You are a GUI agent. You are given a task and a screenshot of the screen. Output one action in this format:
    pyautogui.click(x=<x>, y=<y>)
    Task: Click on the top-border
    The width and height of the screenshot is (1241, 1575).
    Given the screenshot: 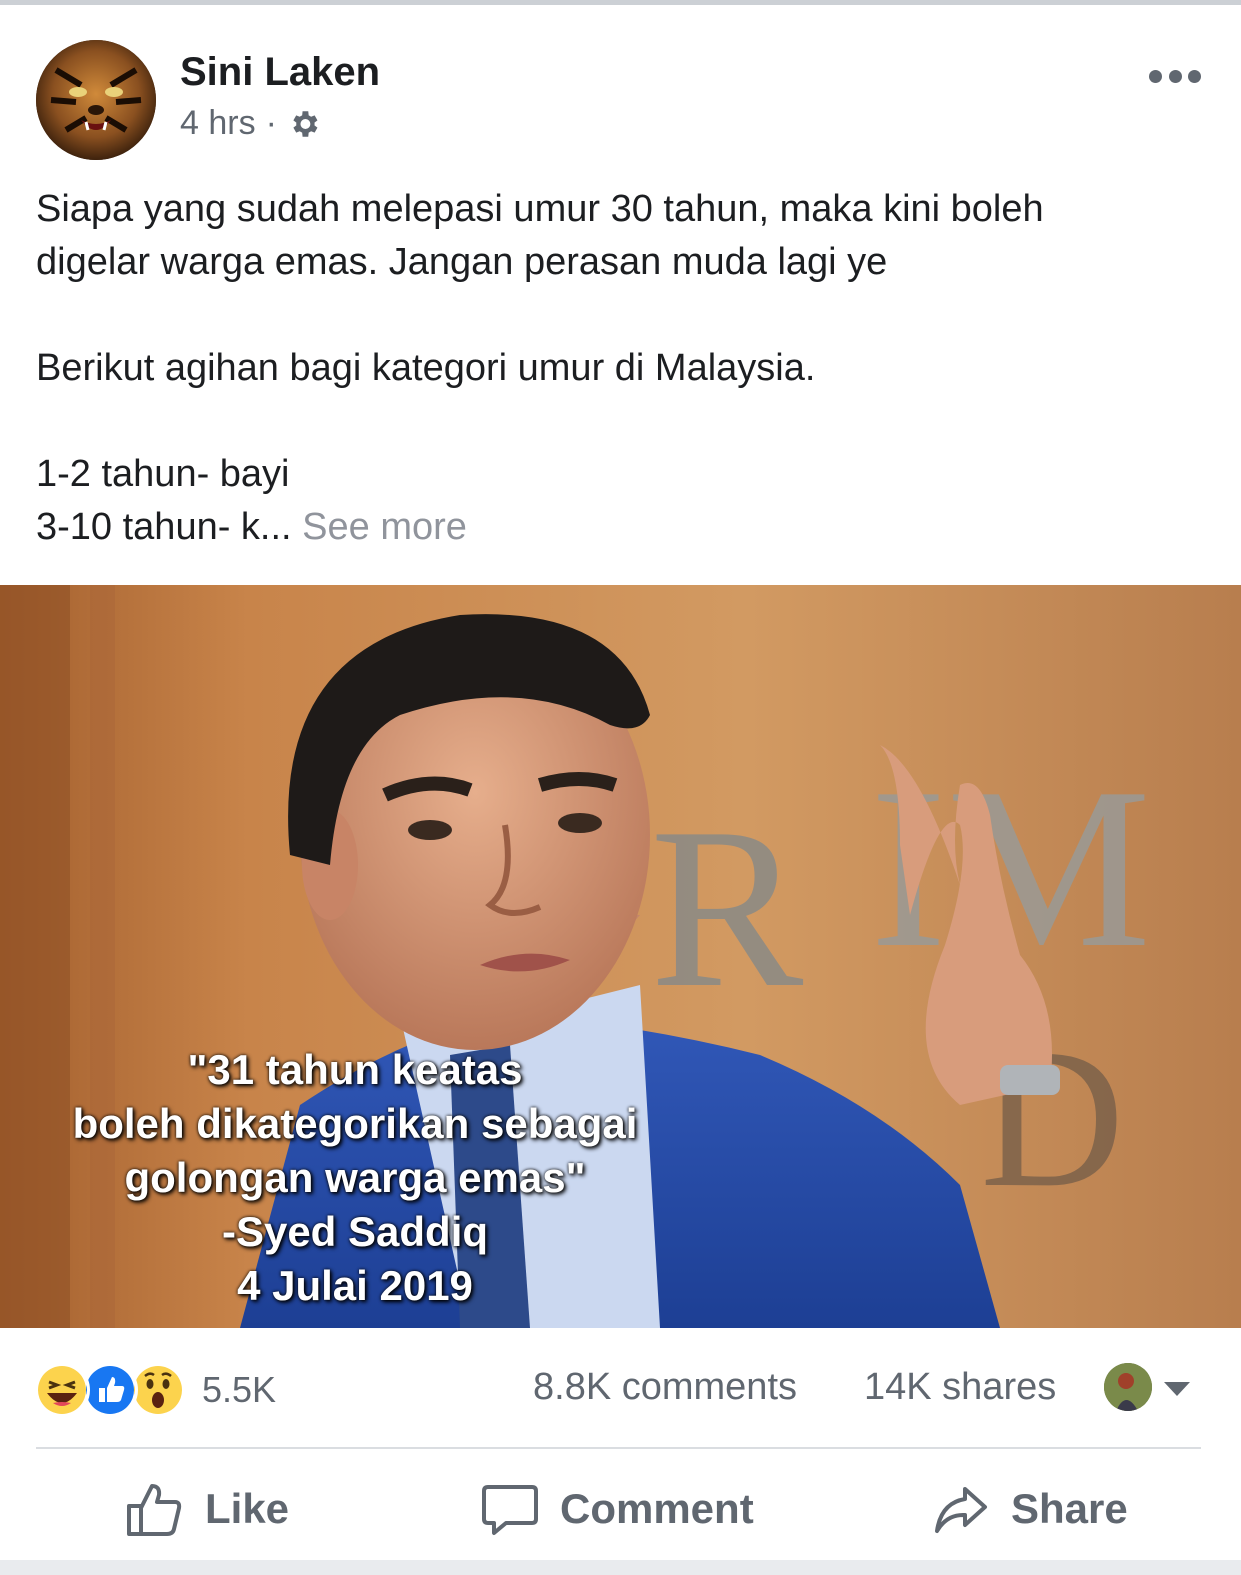 What is the action you would take?
    pyautogui.click(x=620, y=2)
    